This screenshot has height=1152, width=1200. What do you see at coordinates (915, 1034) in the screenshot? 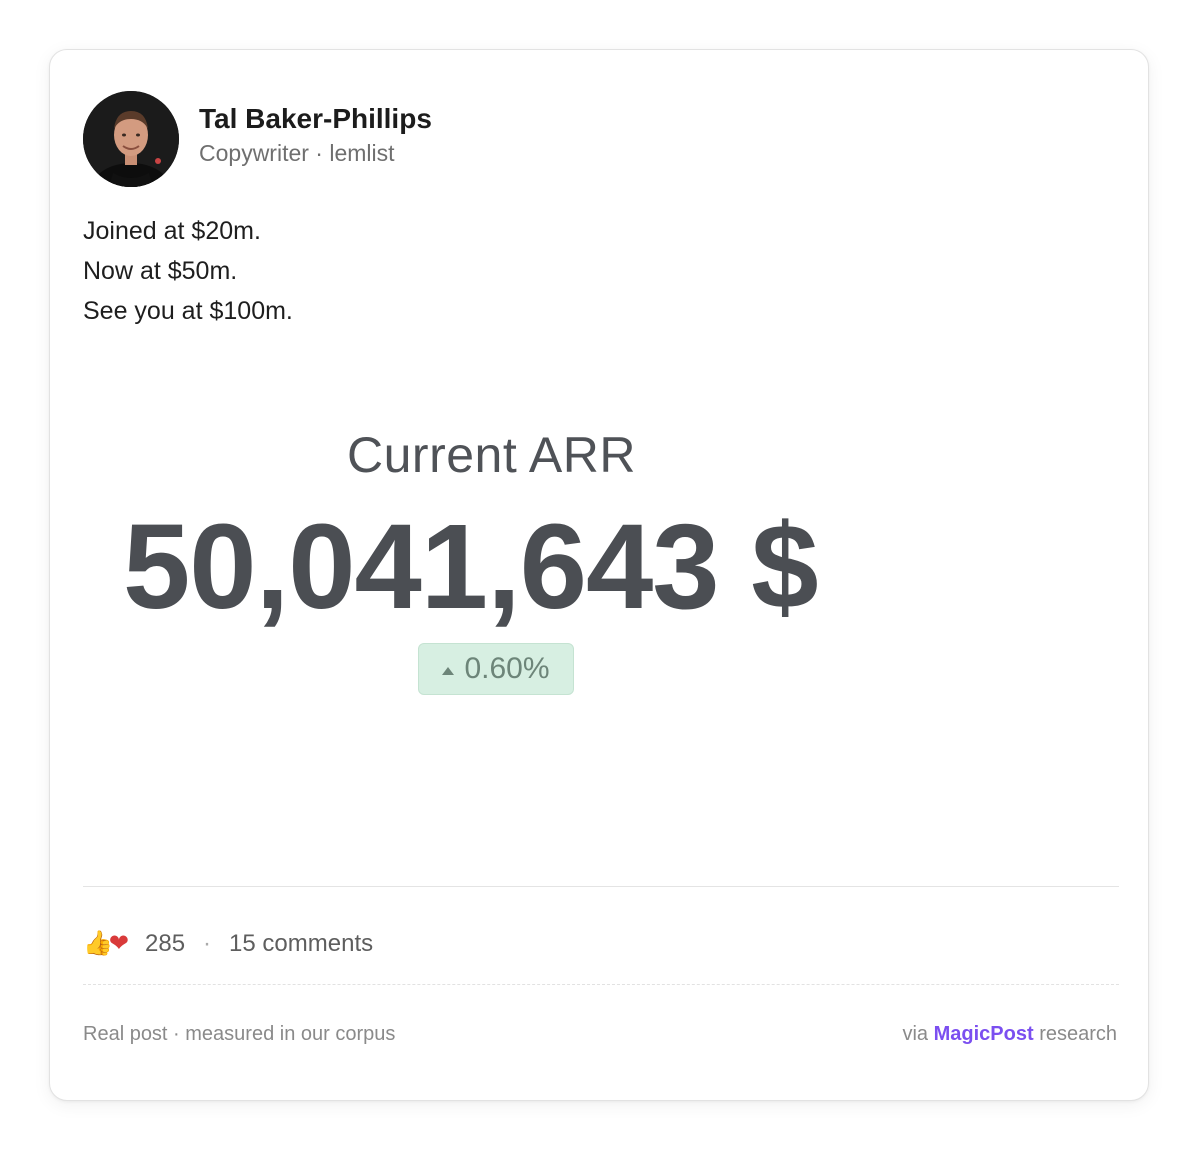
I see `footer-via: via` at bounding box center [915, 1034].